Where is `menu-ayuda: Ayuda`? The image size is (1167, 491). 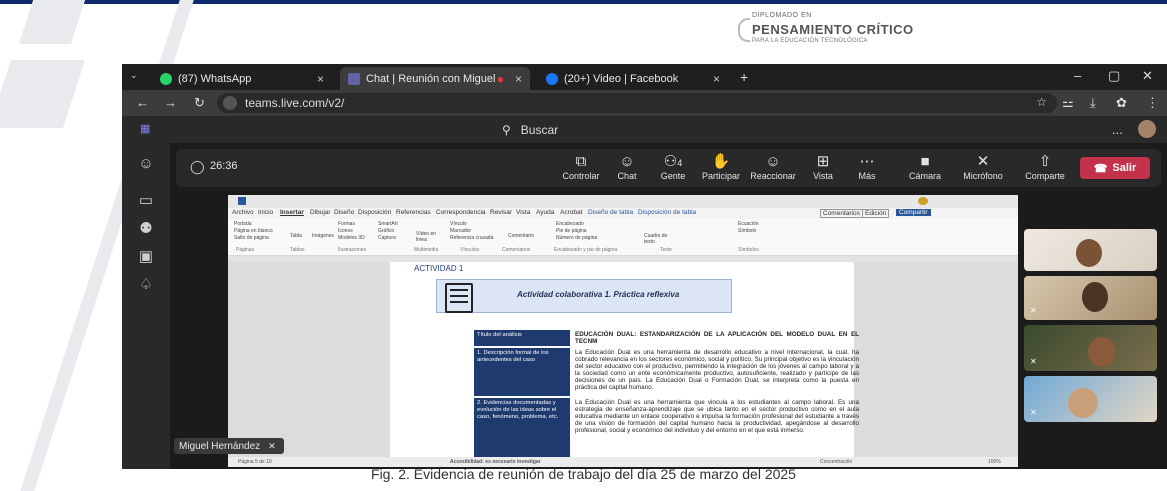
menu-ayuda: Ayuda is located at coordinates (545, 212).